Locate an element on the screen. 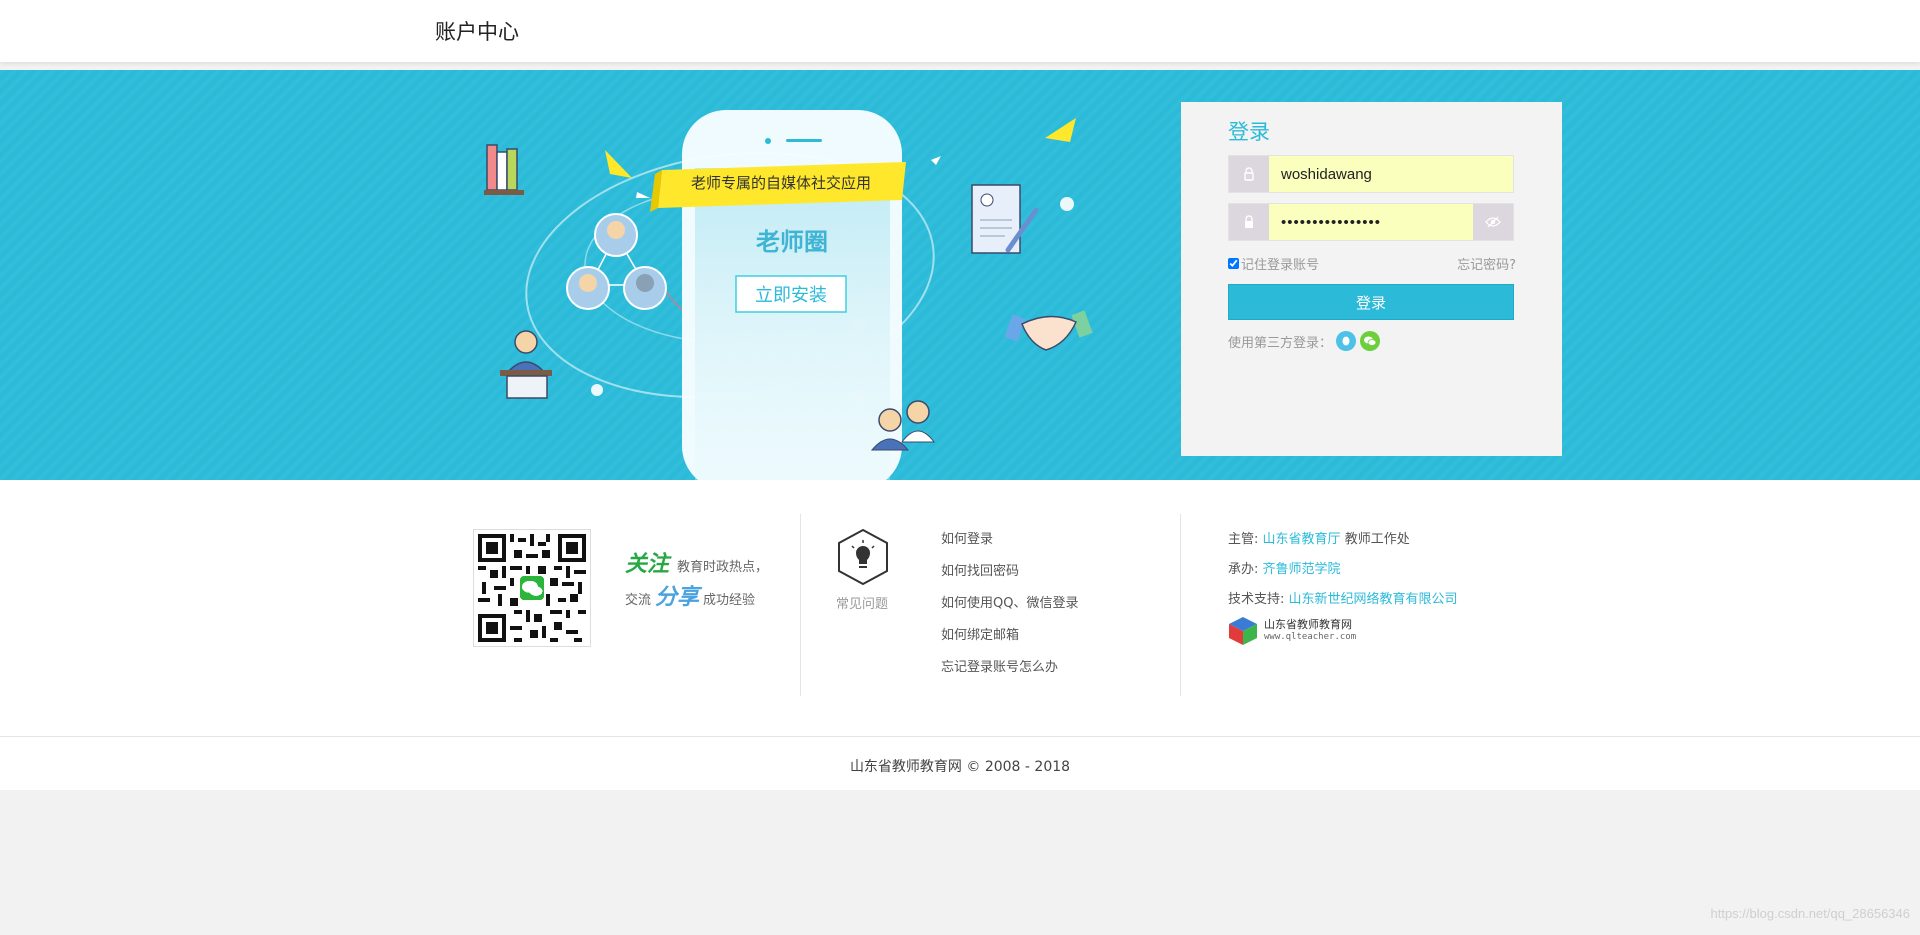  login-button: 登录 is located at coordinates (1371, 302).